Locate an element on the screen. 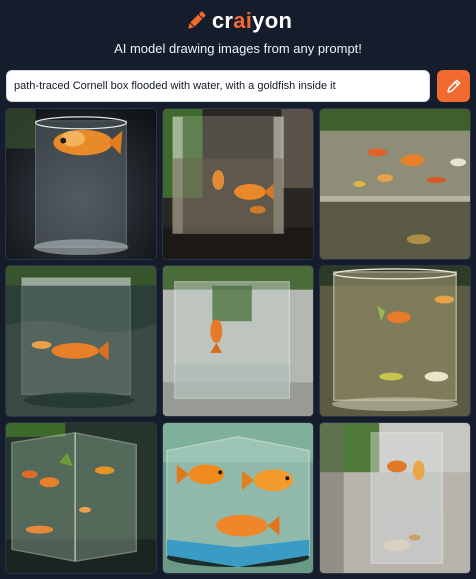 The height and width of the screenshot is (579, 476). logo: craiyon is located at coordinates (238, 21).